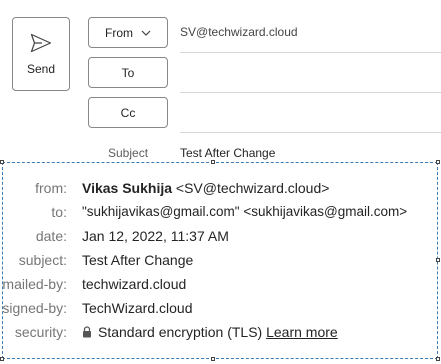  I want to click on detail-row-mailed-by: mailed-by: techwizard.cloud, so click(220, 286).